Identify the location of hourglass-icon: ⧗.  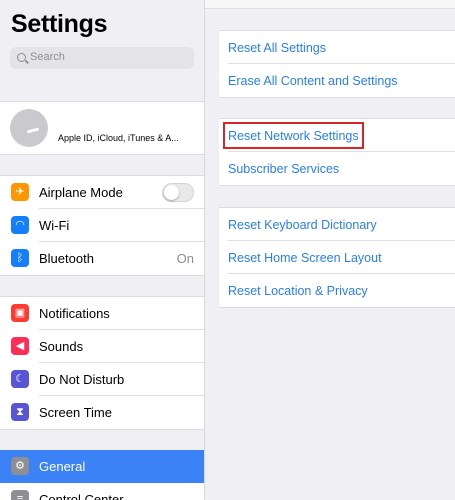
(20, 412).